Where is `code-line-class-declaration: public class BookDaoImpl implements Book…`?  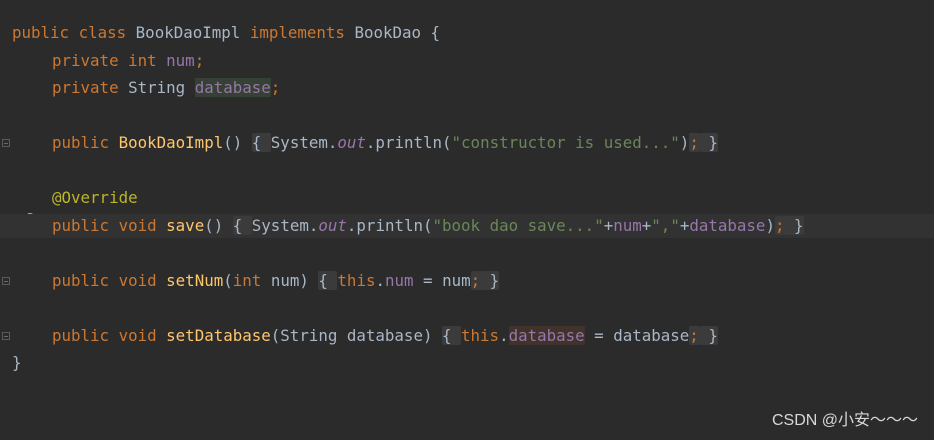
code-line-class-declaration: public class BookDaoImpl implements Book… is located at coordinates (226, 33).